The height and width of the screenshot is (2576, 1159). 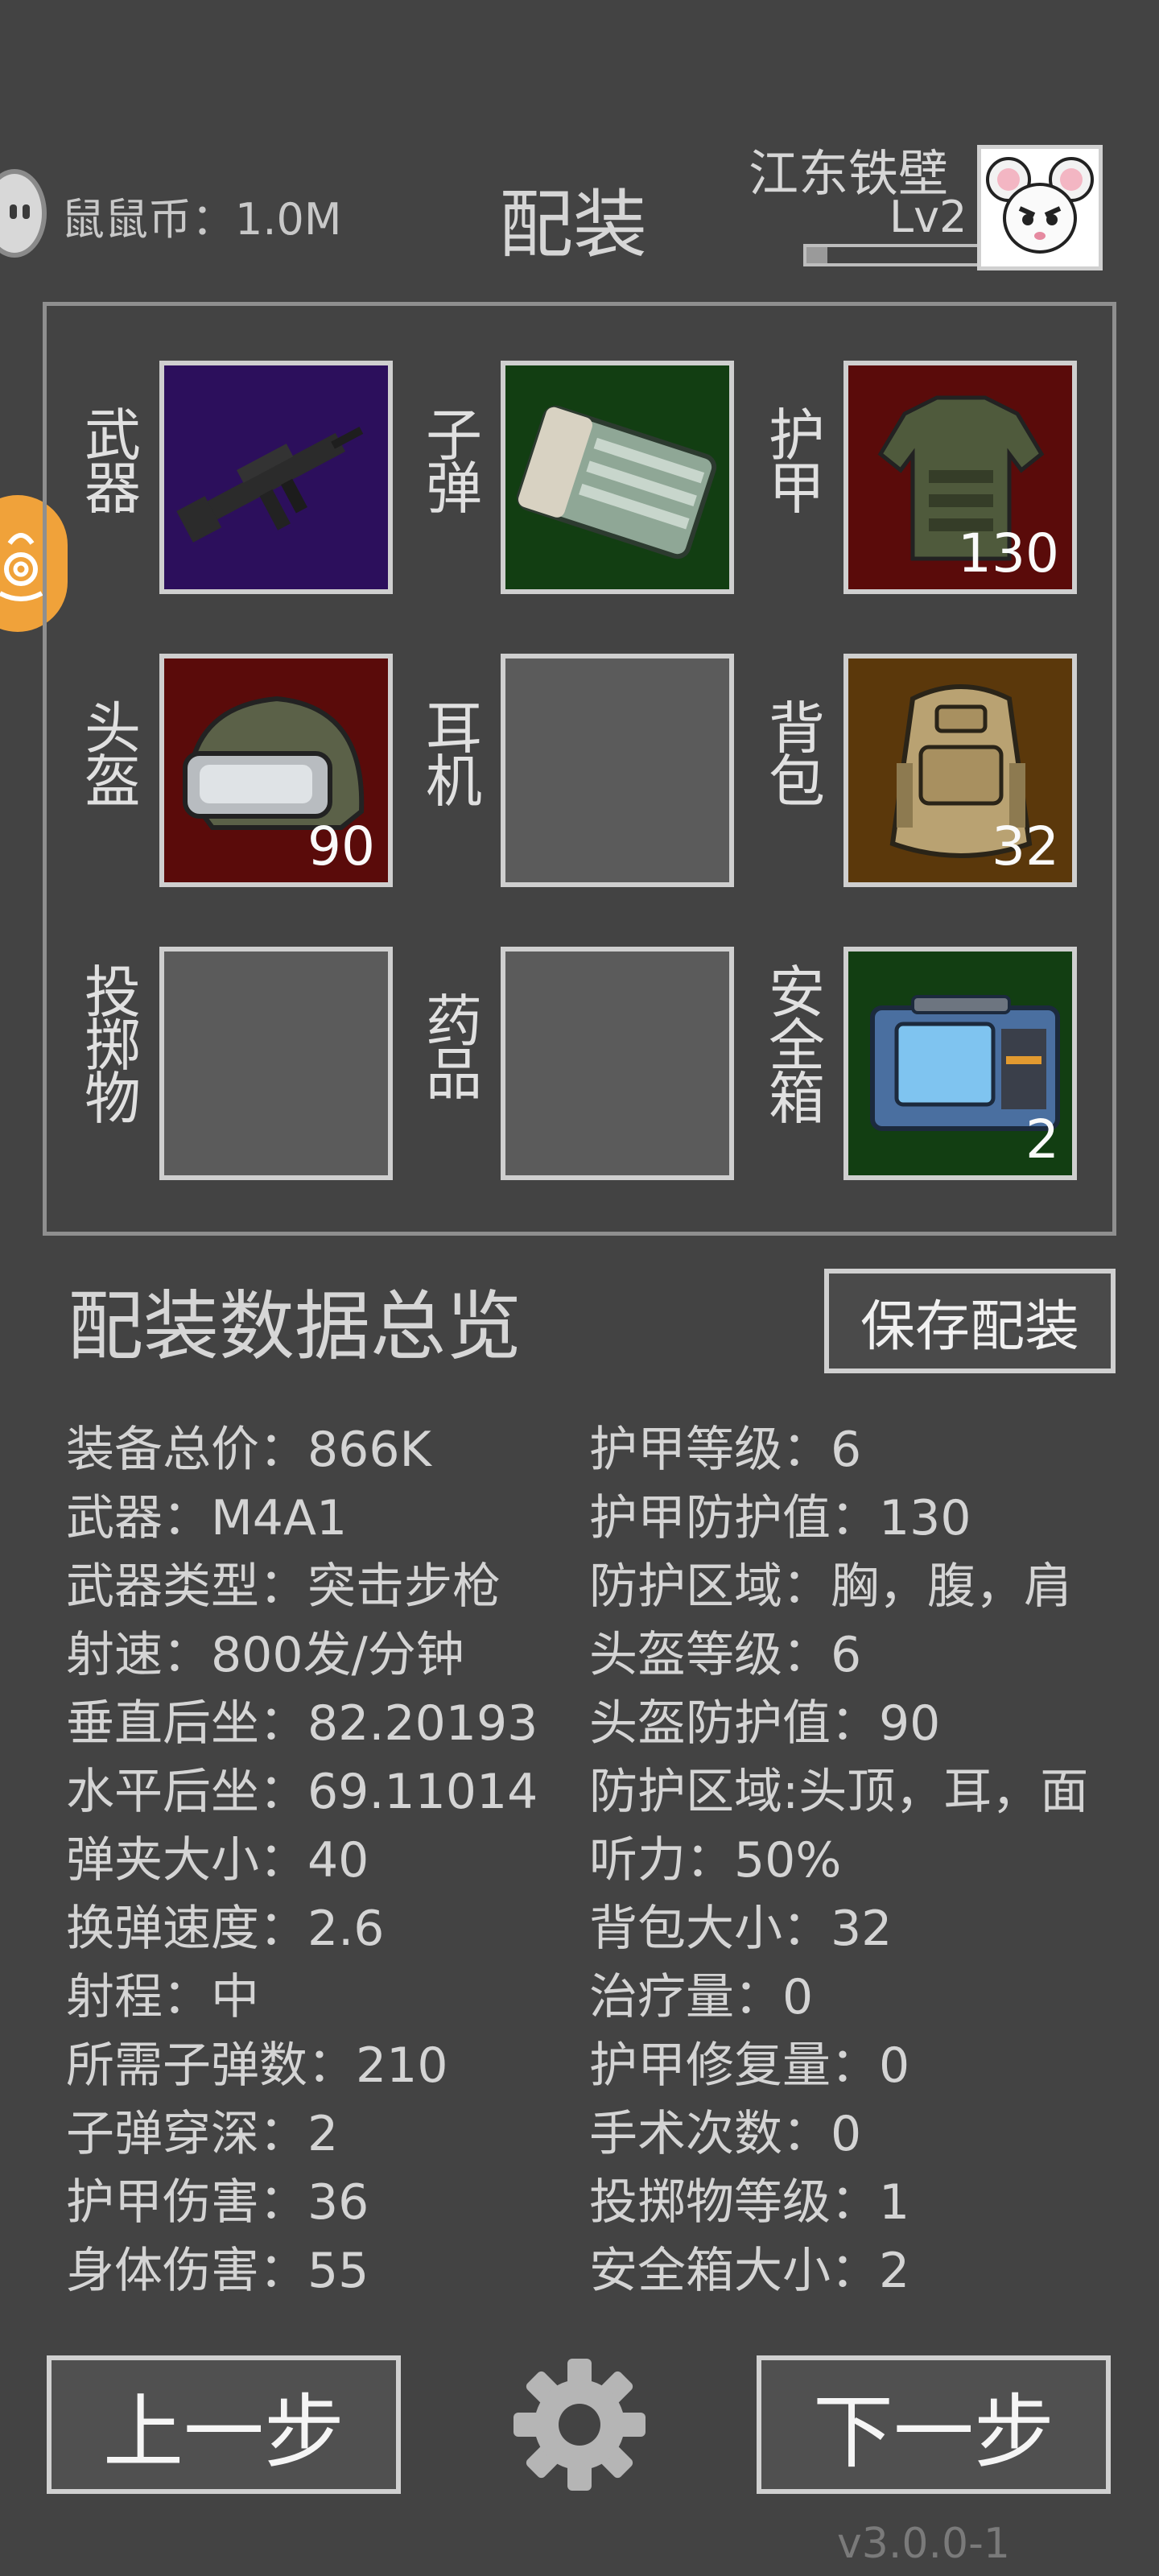 I want to click on armor-durability: 130, so click(x=1008, y=553).